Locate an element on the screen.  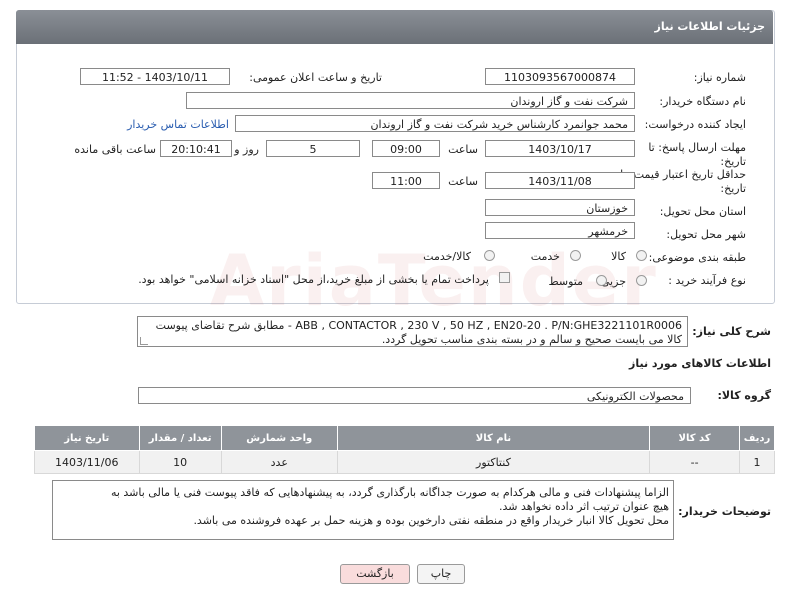
process-label: نوع فرآیند خرید : is located at coordinates (707, 280).